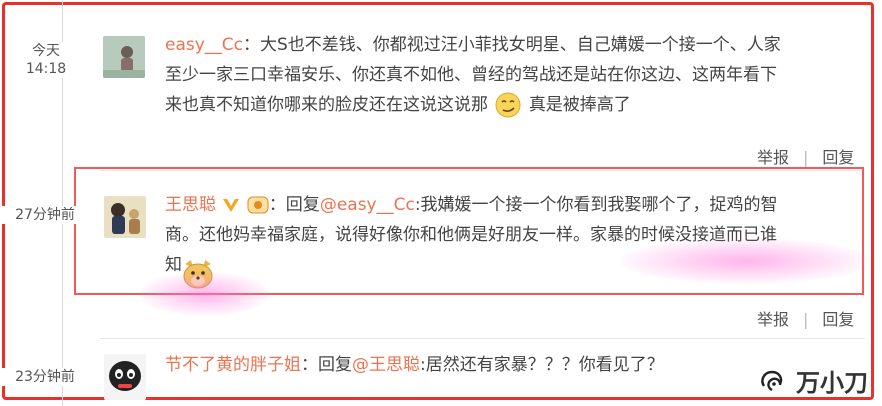 Image resolution: width=882 pixels, height=406 pixels. I want to click on wechat-channel-icon, so click(772, 380).